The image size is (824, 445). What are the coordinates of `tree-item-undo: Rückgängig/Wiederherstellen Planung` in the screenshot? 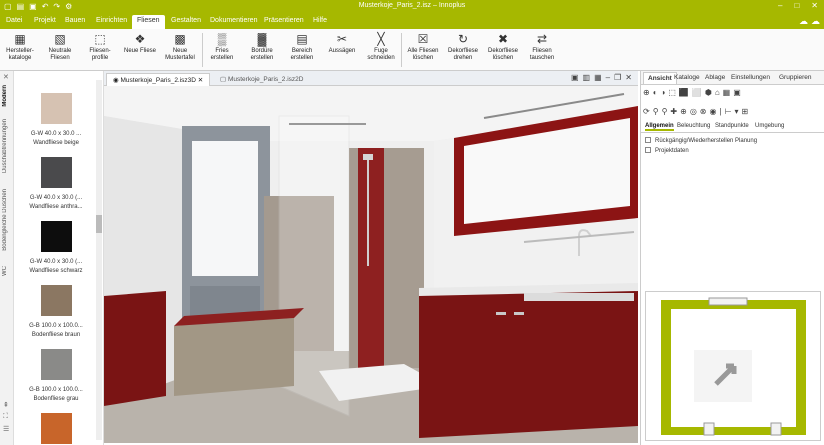 It's located at (701, 140).